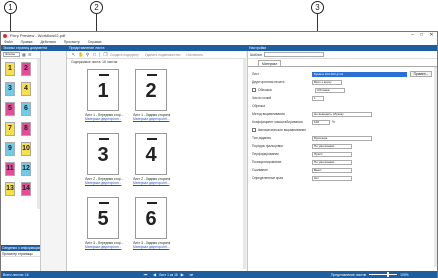  Describe the element at coordinates (265, 90) in the screenshot. I see `cover-label: Обложка` at that location.